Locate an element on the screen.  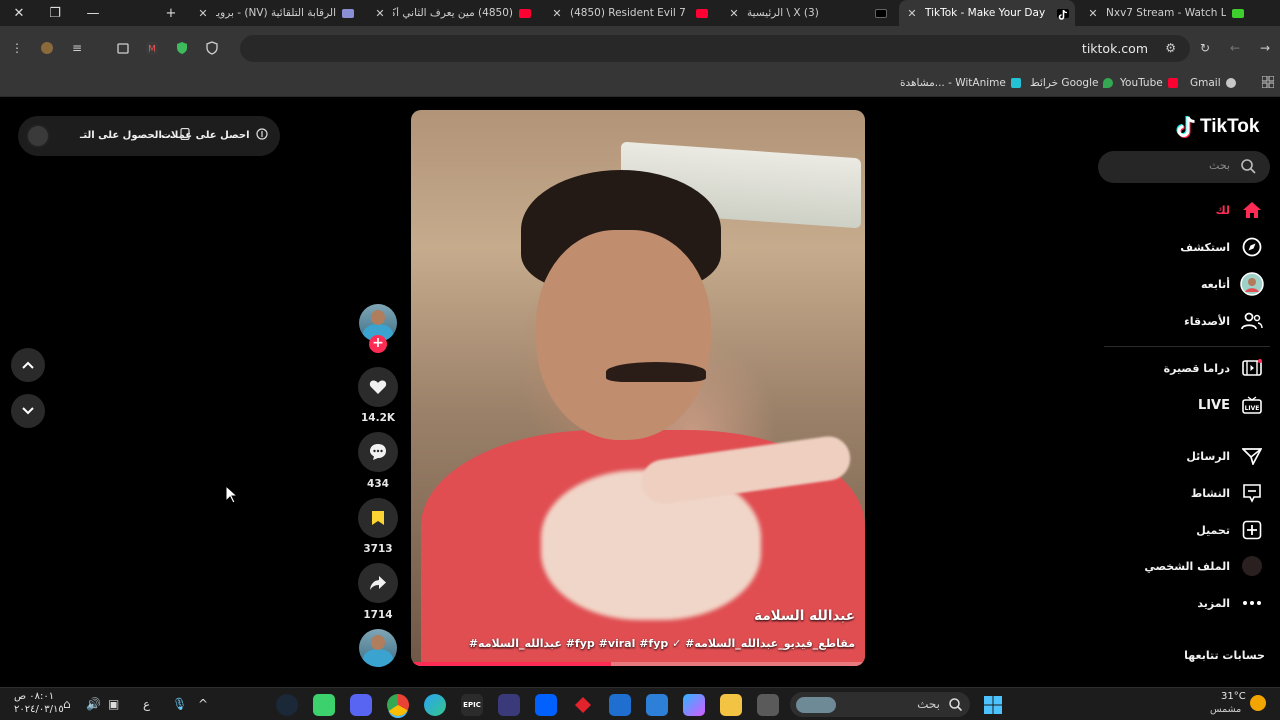
forward-arrow-icon: ← is located at coordinates (1235, 48).